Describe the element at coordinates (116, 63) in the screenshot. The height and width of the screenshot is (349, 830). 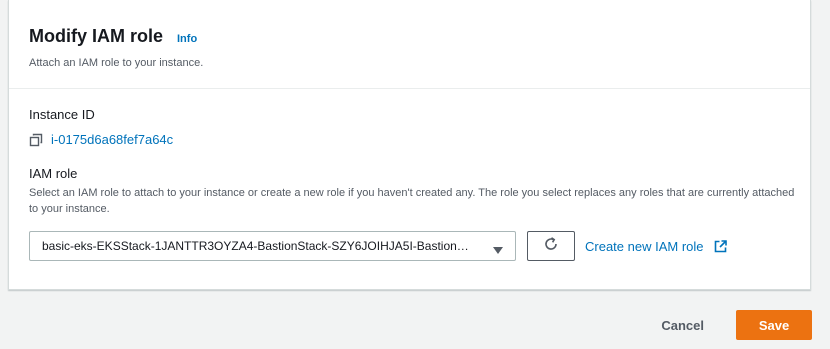
I see `panel-subtitle: Attach an IAM role to your instance.` at that location.